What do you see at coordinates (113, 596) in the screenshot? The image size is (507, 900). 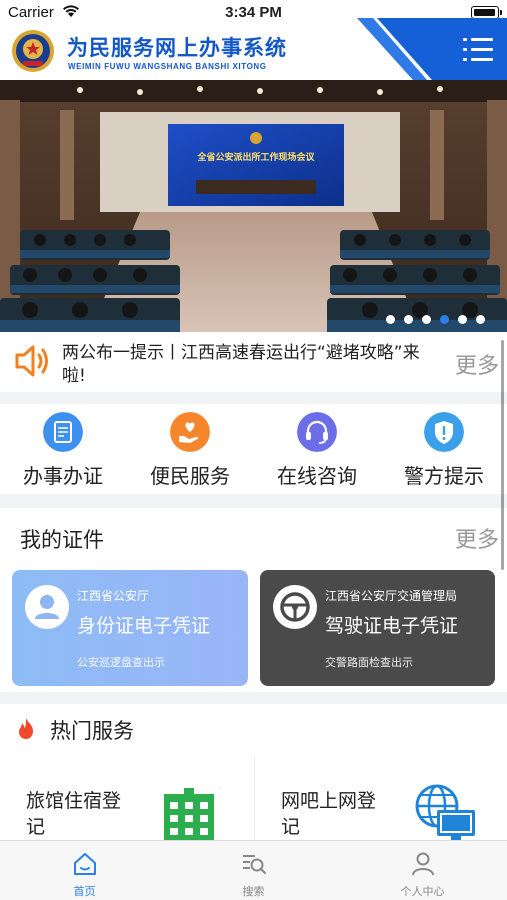 I see `card-issuer: 江西省公安厅` at bounding box center [113, 596].